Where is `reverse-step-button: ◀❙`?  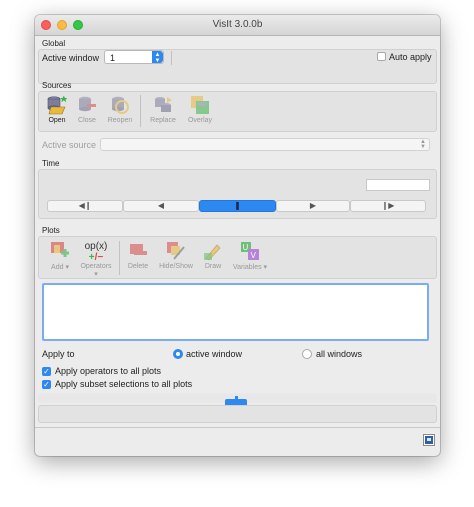 reverse-step-button: ◀❙ is located at coordinates (85, 206).